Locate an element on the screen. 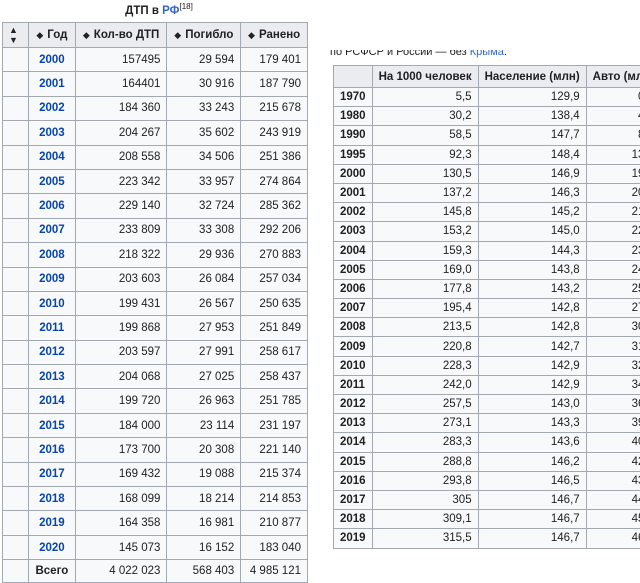 The image size is (640, 583). year-cell: 2000 is located at coordinates (51, 60).